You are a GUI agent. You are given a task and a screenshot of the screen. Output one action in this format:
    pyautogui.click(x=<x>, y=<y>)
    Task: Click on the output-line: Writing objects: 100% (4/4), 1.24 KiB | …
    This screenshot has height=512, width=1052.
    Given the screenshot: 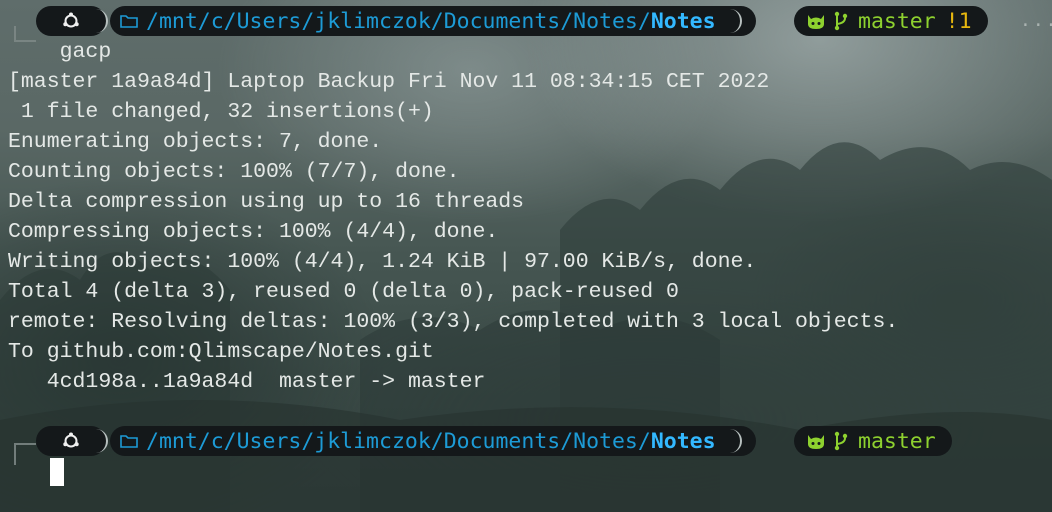 What is the action you would take?
    pyautogui.click(x=382, y=262)
    